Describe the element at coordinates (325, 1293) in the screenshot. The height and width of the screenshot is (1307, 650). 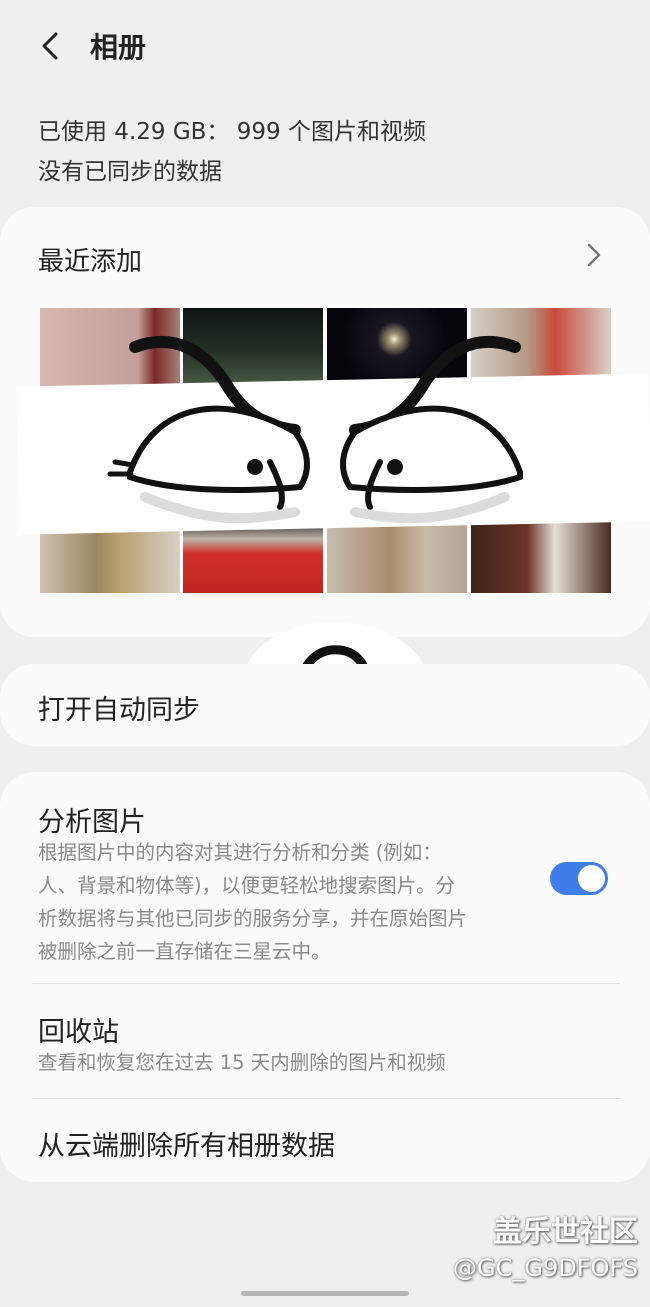
I see `home-indicator` at that location.